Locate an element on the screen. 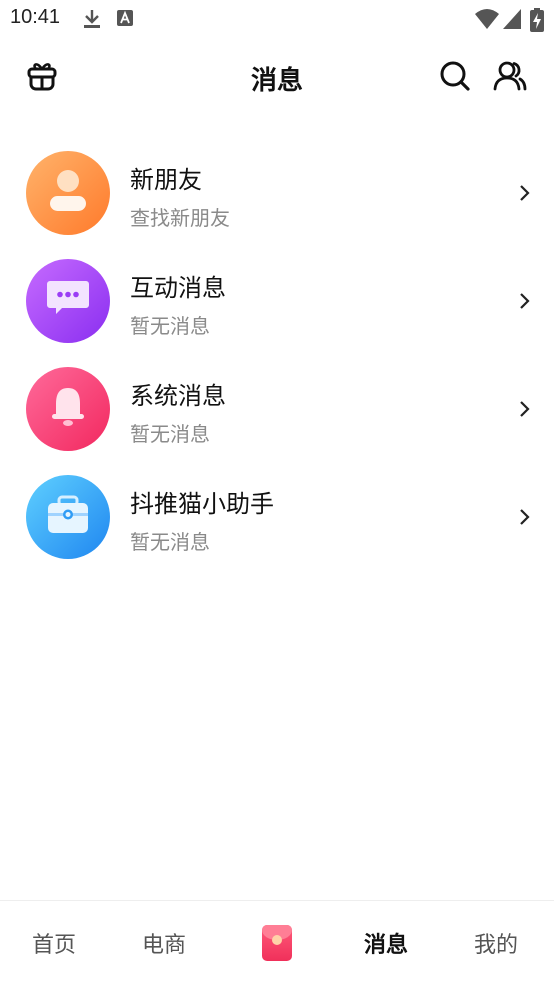  download-icon is located at coordinates (92, 21).